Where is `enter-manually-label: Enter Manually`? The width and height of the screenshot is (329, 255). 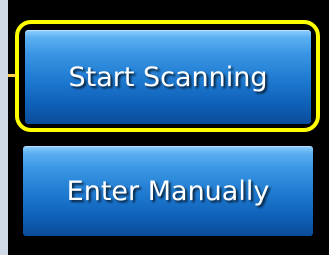 enter-manually-label: Enter Manually is located at coordinates (168, 191).